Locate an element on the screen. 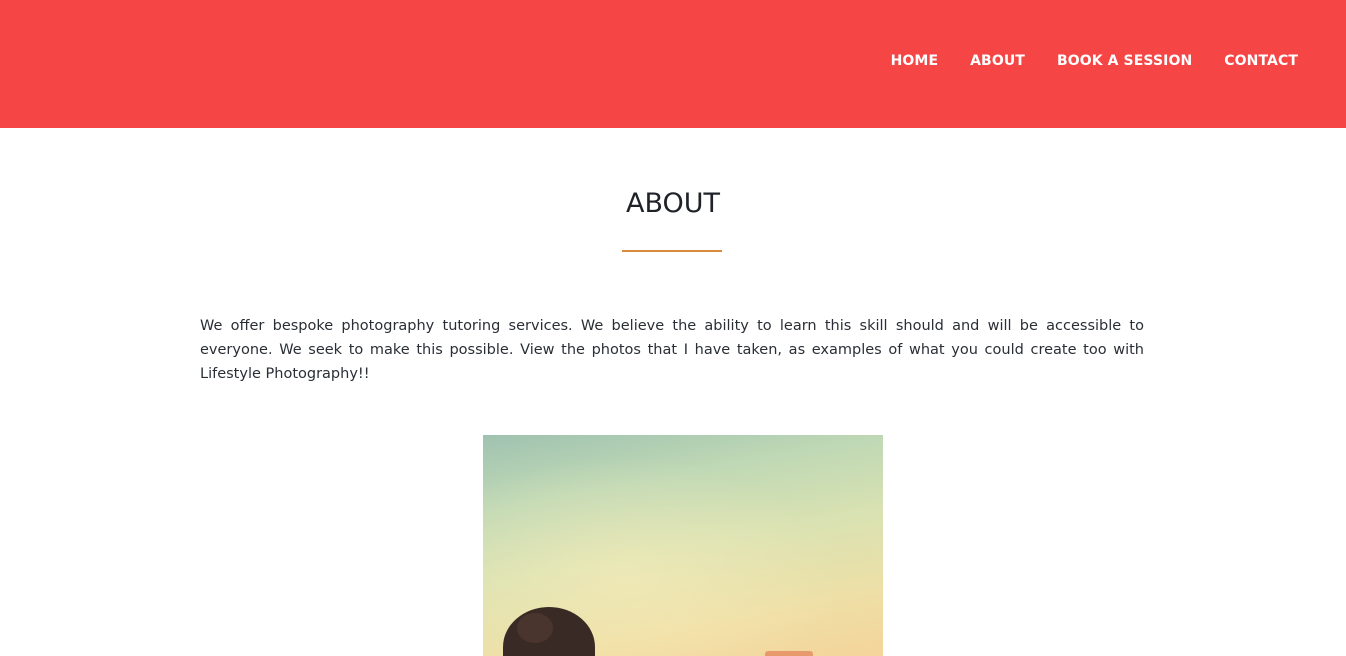 The image size is (1346, 656). title-divider is located at coordinates (672, 251).